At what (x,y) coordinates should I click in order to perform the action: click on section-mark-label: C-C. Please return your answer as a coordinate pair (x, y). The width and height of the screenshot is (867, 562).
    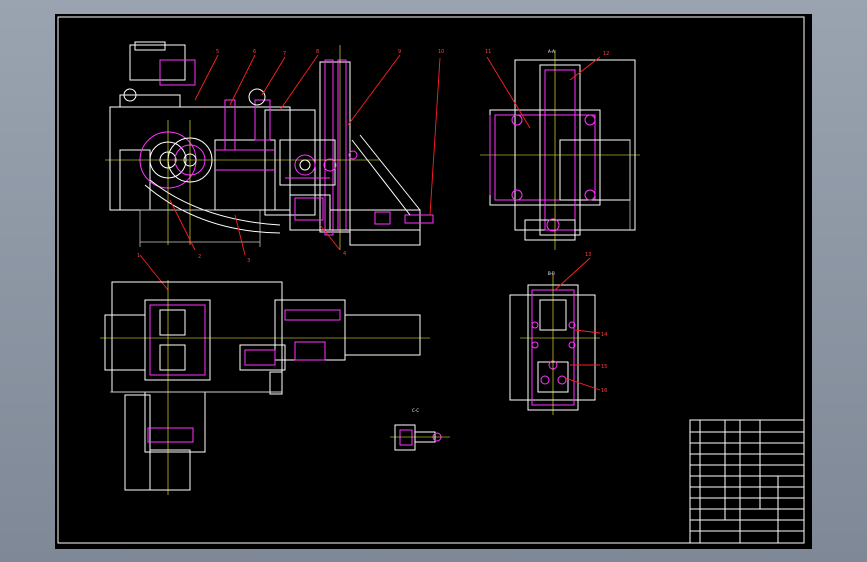
    Looking at the image, I should click on (415, 410).